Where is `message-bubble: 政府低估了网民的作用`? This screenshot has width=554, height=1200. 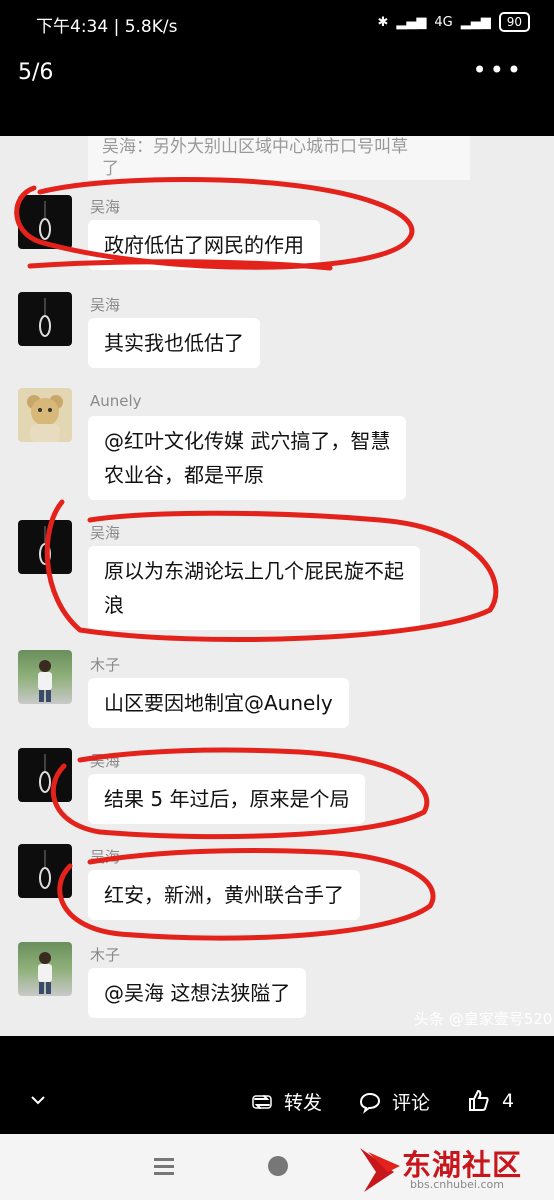
message-bubble: 政府低估了网民的作用 is located at coordinates (204, 245).